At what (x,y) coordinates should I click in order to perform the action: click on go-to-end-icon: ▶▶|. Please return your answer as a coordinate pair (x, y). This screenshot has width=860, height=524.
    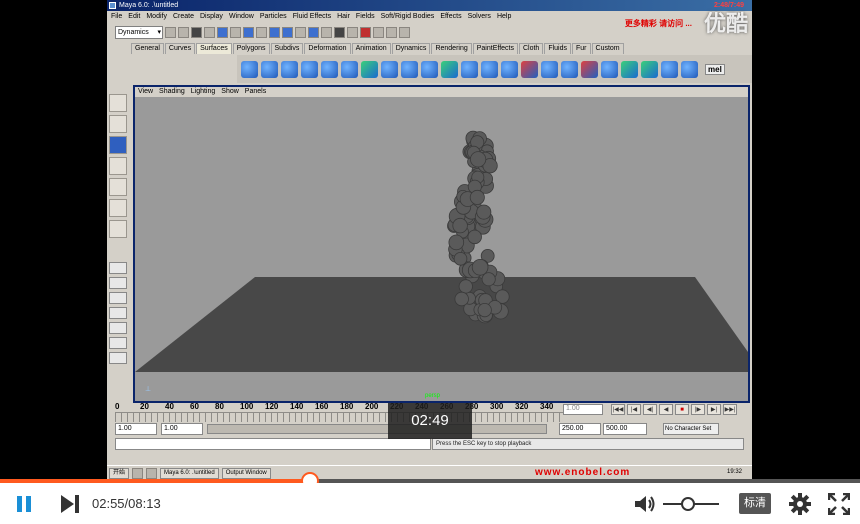
    Looking at the image, I should click on (730, 409).